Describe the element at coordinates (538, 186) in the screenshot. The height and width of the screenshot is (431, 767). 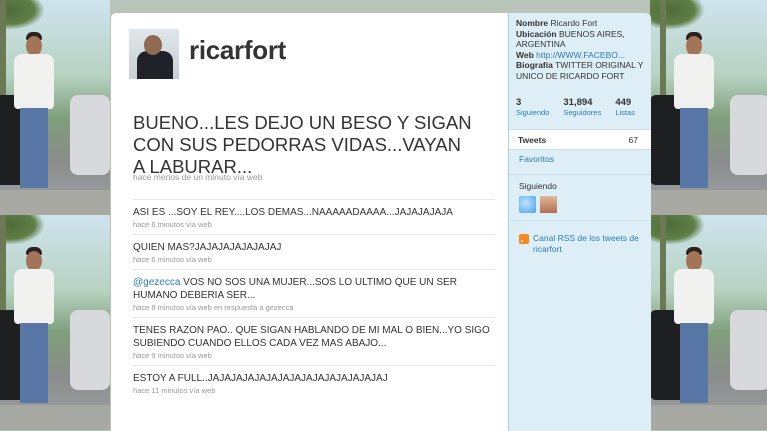
I see `following-section-title: Siguiendo` at that location.